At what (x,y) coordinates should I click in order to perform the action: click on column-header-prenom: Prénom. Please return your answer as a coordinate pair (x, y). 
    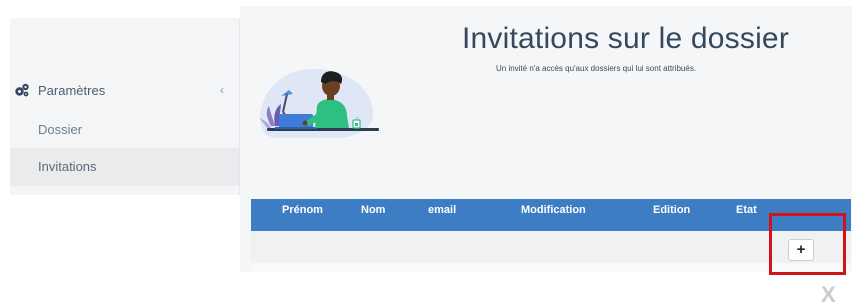
    Looking at the image, I should click on (302, 210).